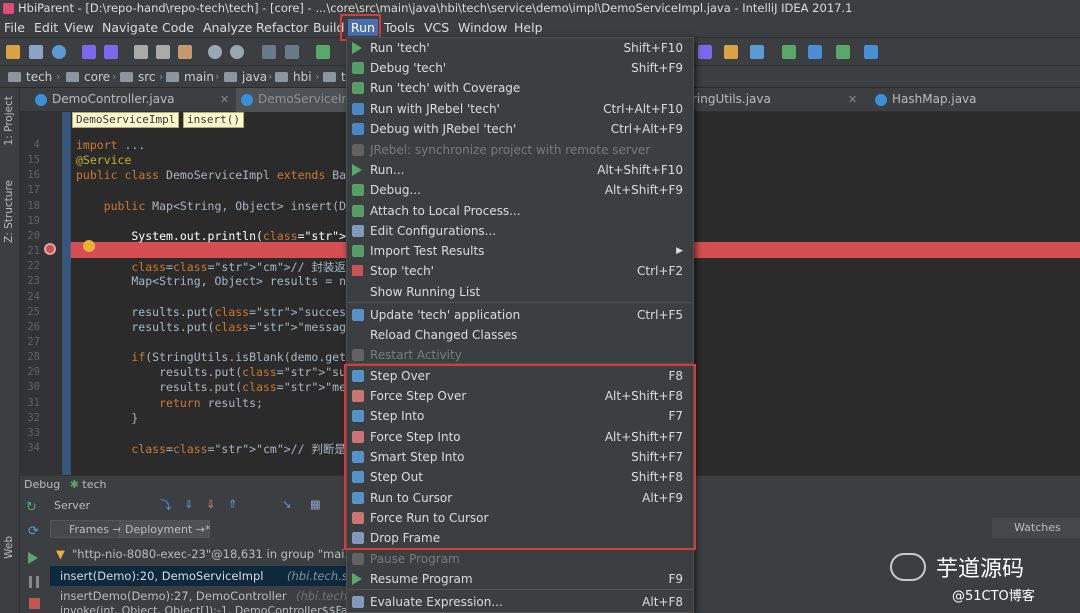 The height and width of the screenshot is (613, 1080). I want to click on resume-program-icon, so click(33, 558).